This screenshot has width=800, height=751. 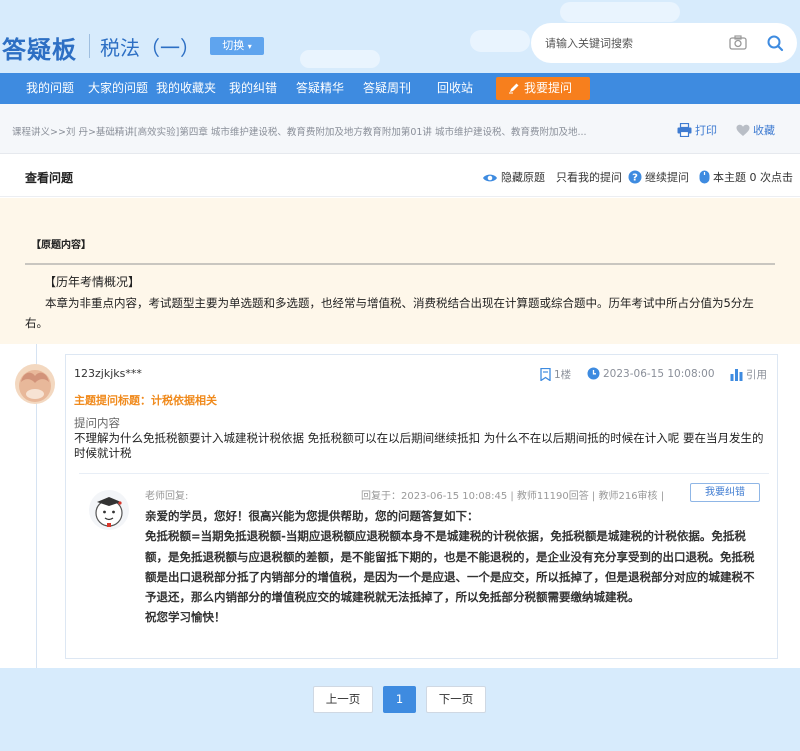 I want to click on teacher-reply-label: 老师回复:, so click(x=167, y=496).